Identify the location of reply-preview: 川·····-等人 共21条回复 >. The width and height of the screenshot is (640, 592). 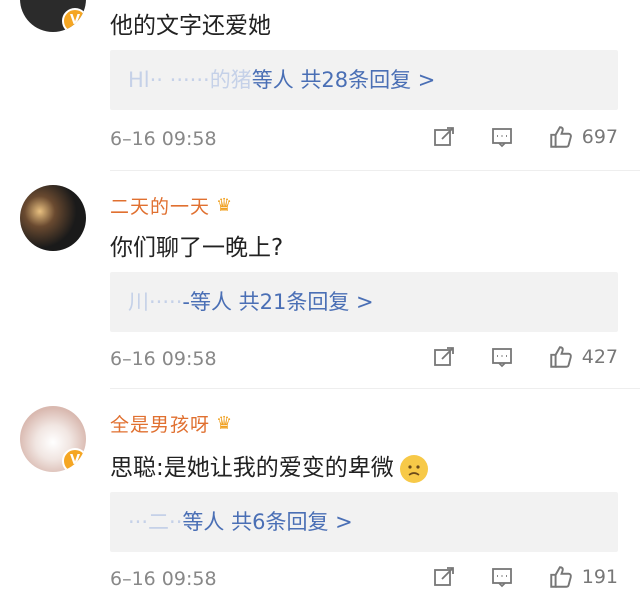
(364, 302).